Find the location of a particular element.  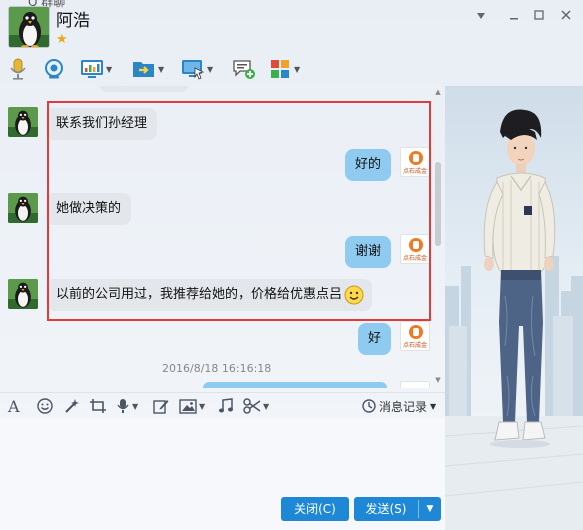

font-button: A is located at coordinates (14, 406).